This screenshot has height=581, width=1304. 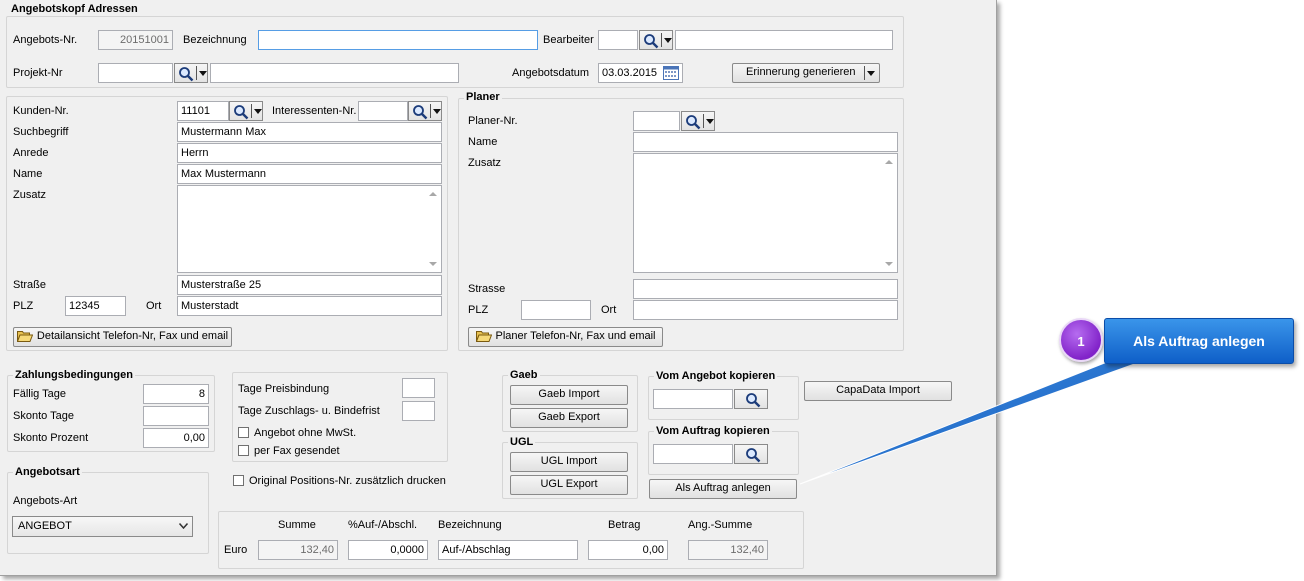 I want to click on callout-number-badge: 1, so click(x=1081, y=340).